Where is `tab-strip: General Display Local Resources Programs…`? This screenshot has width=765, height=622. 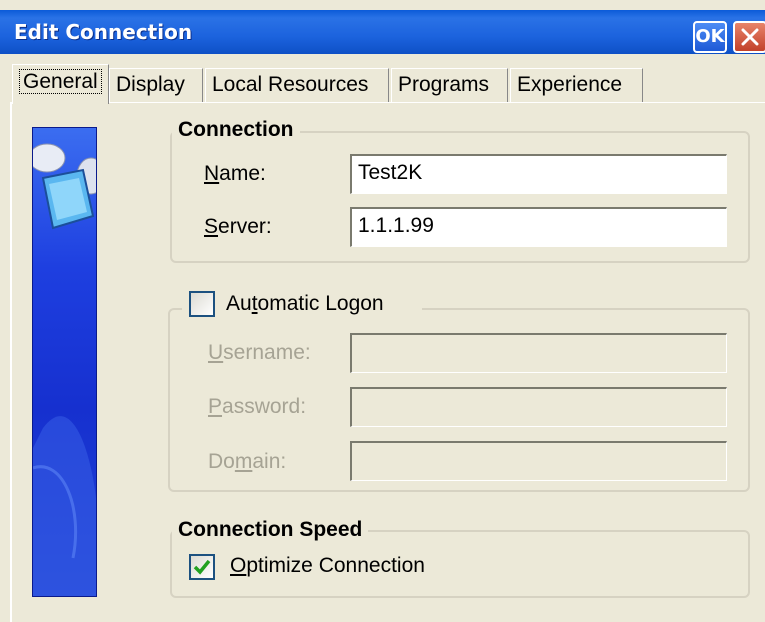
tab-strip: General Display Local Resources Programs… is located at coordinates (387, 84).